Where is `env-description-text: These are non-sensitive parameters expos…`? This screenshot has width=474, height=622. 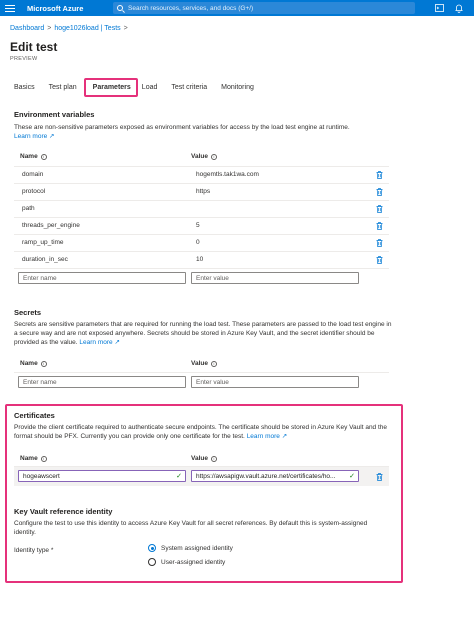 env-description-text: These are non-sensitive parameters expos… is located at coordinates (182, 127).